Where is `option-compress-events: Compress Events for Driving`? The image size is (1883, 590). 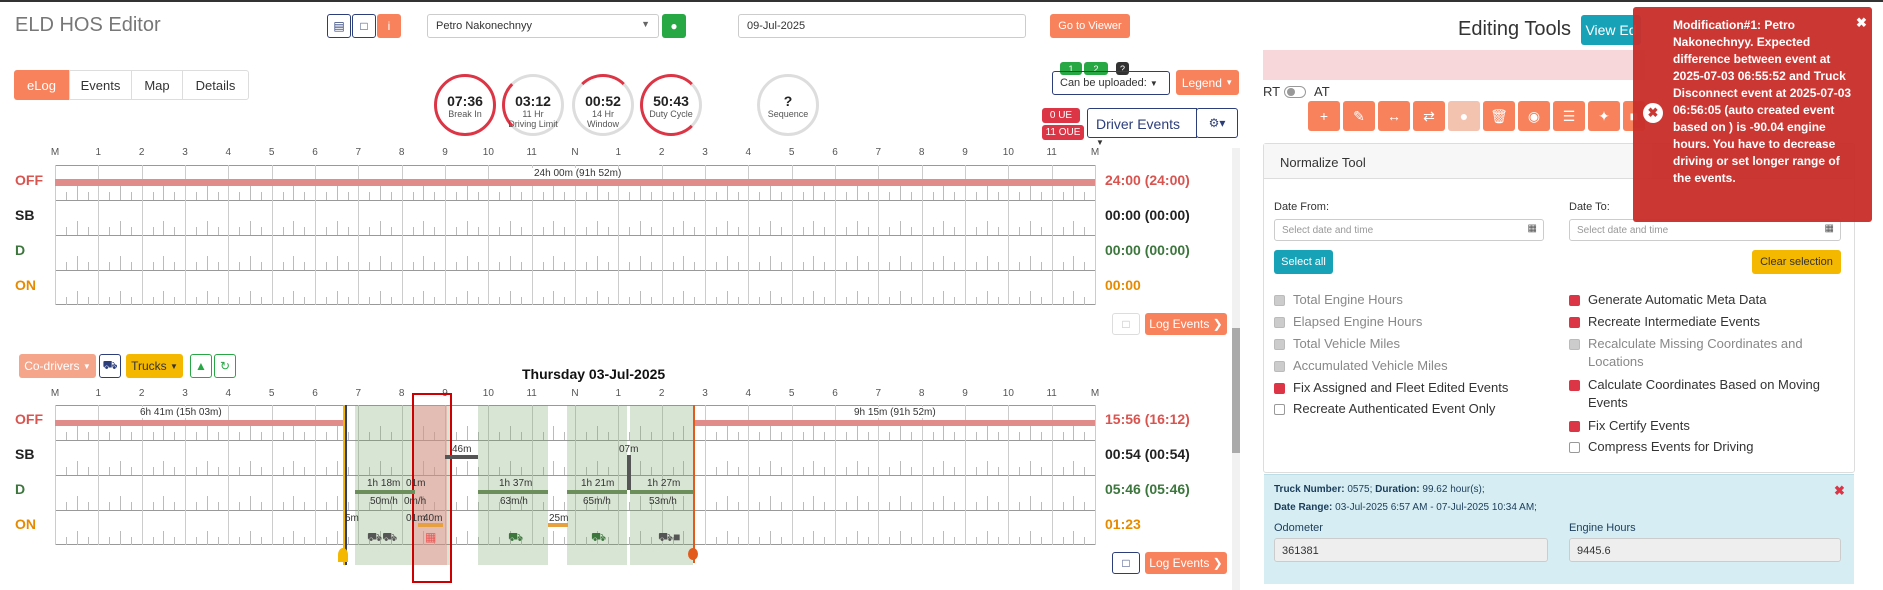 option-compress-events: Compress Events for Driving is located at coordinates (1661, 447).